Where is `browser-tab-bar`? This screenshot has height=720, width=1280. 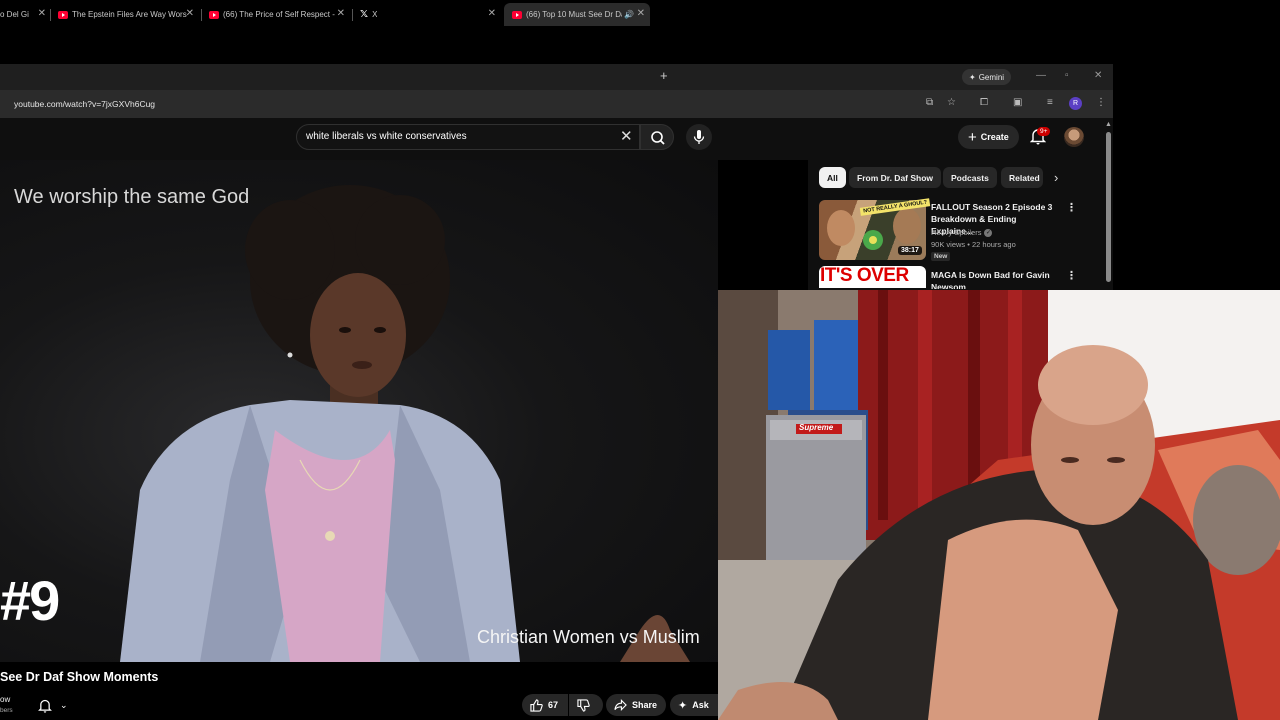 browser-tab-bar is located at coordinates (556, 77).